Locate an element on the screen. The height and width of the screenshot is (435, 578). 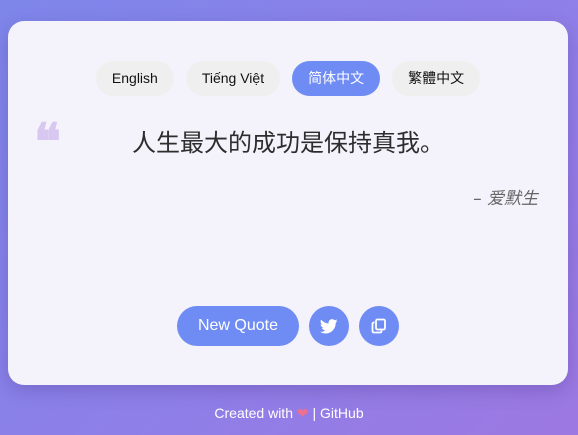
tweet-button is located at coordinates (329, 326).